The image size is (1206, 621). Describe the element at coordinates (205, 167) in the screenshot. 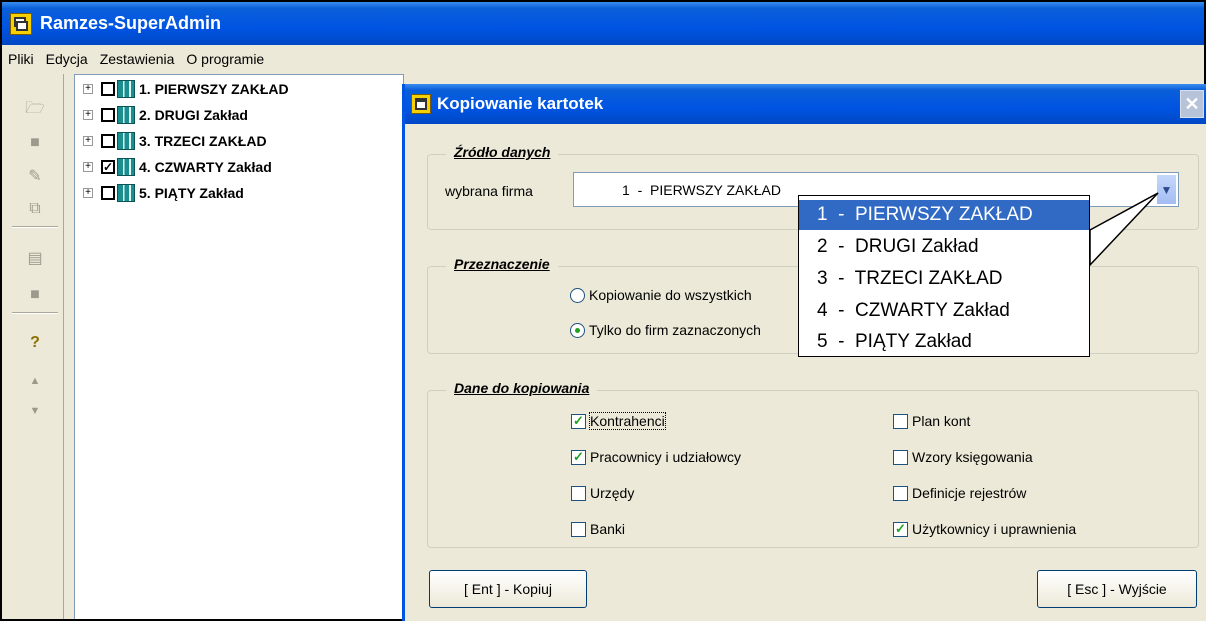

I see `tree-item-label: 4. CZWARTY Zakład` at that location.